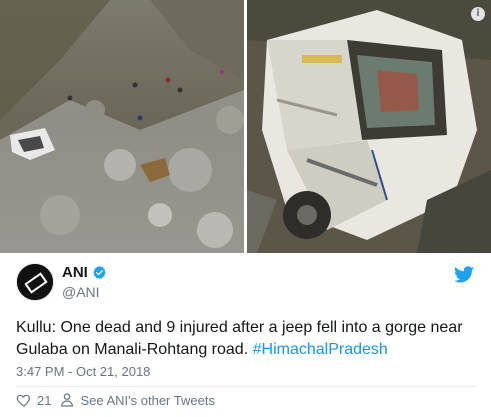  I want to click on like-button: 21, so click(33, 400).